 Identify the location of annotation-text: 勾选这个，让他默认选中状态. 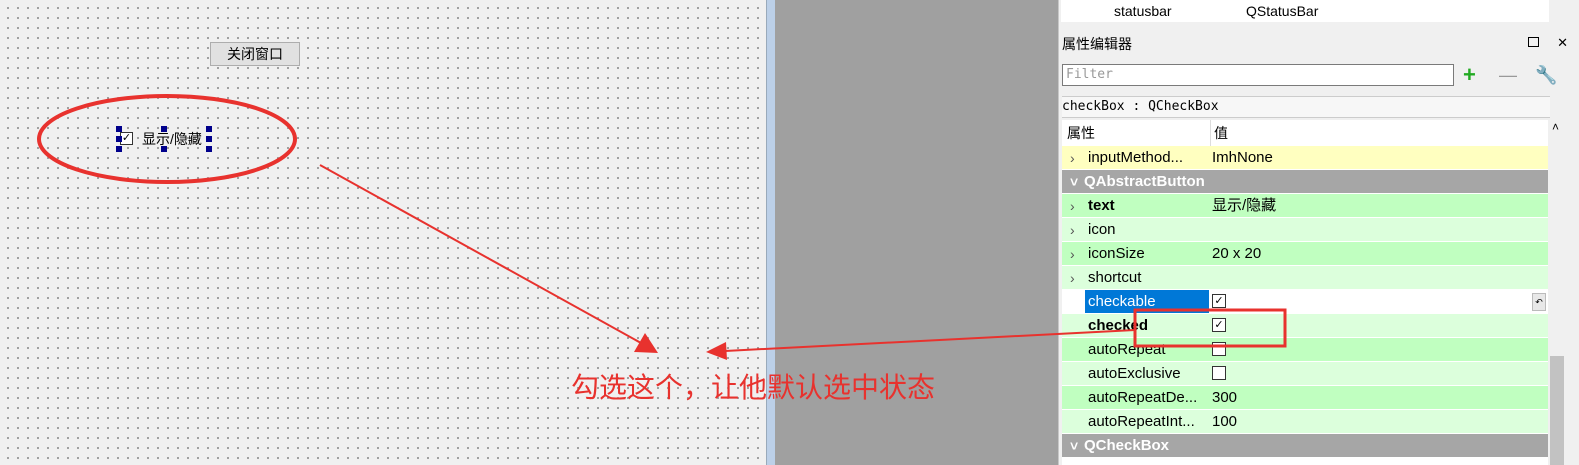
(753, 387).